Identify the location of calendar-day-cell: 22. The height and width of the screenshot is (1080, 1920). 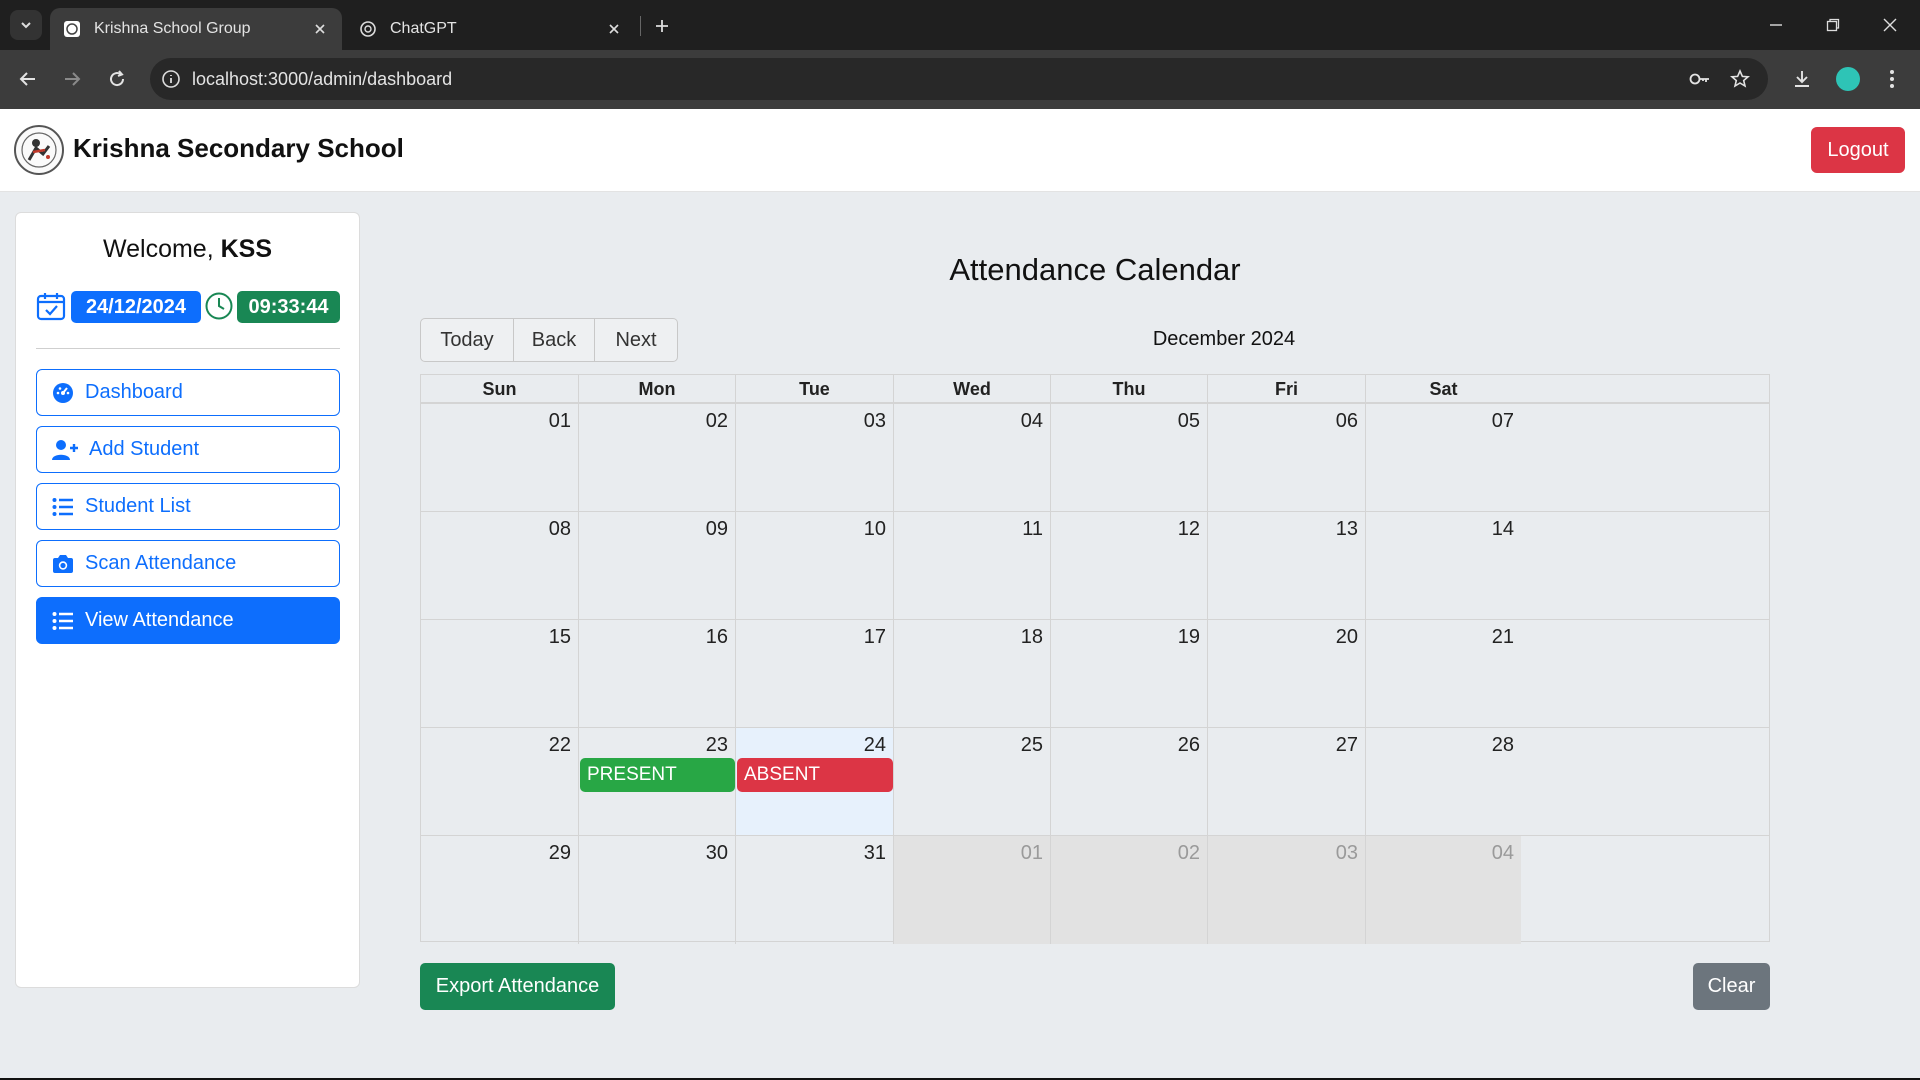
(499, 782).